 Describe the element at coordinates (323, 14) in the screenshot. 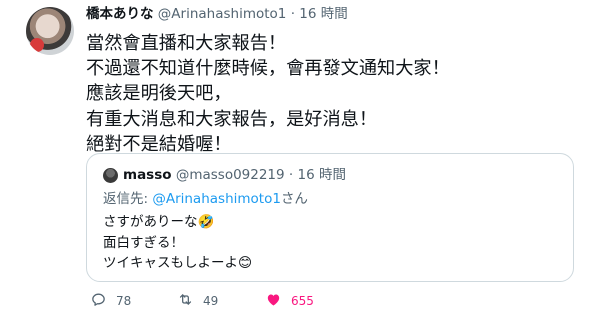

I see `tweet-timestamp: 16 時間` at that location.